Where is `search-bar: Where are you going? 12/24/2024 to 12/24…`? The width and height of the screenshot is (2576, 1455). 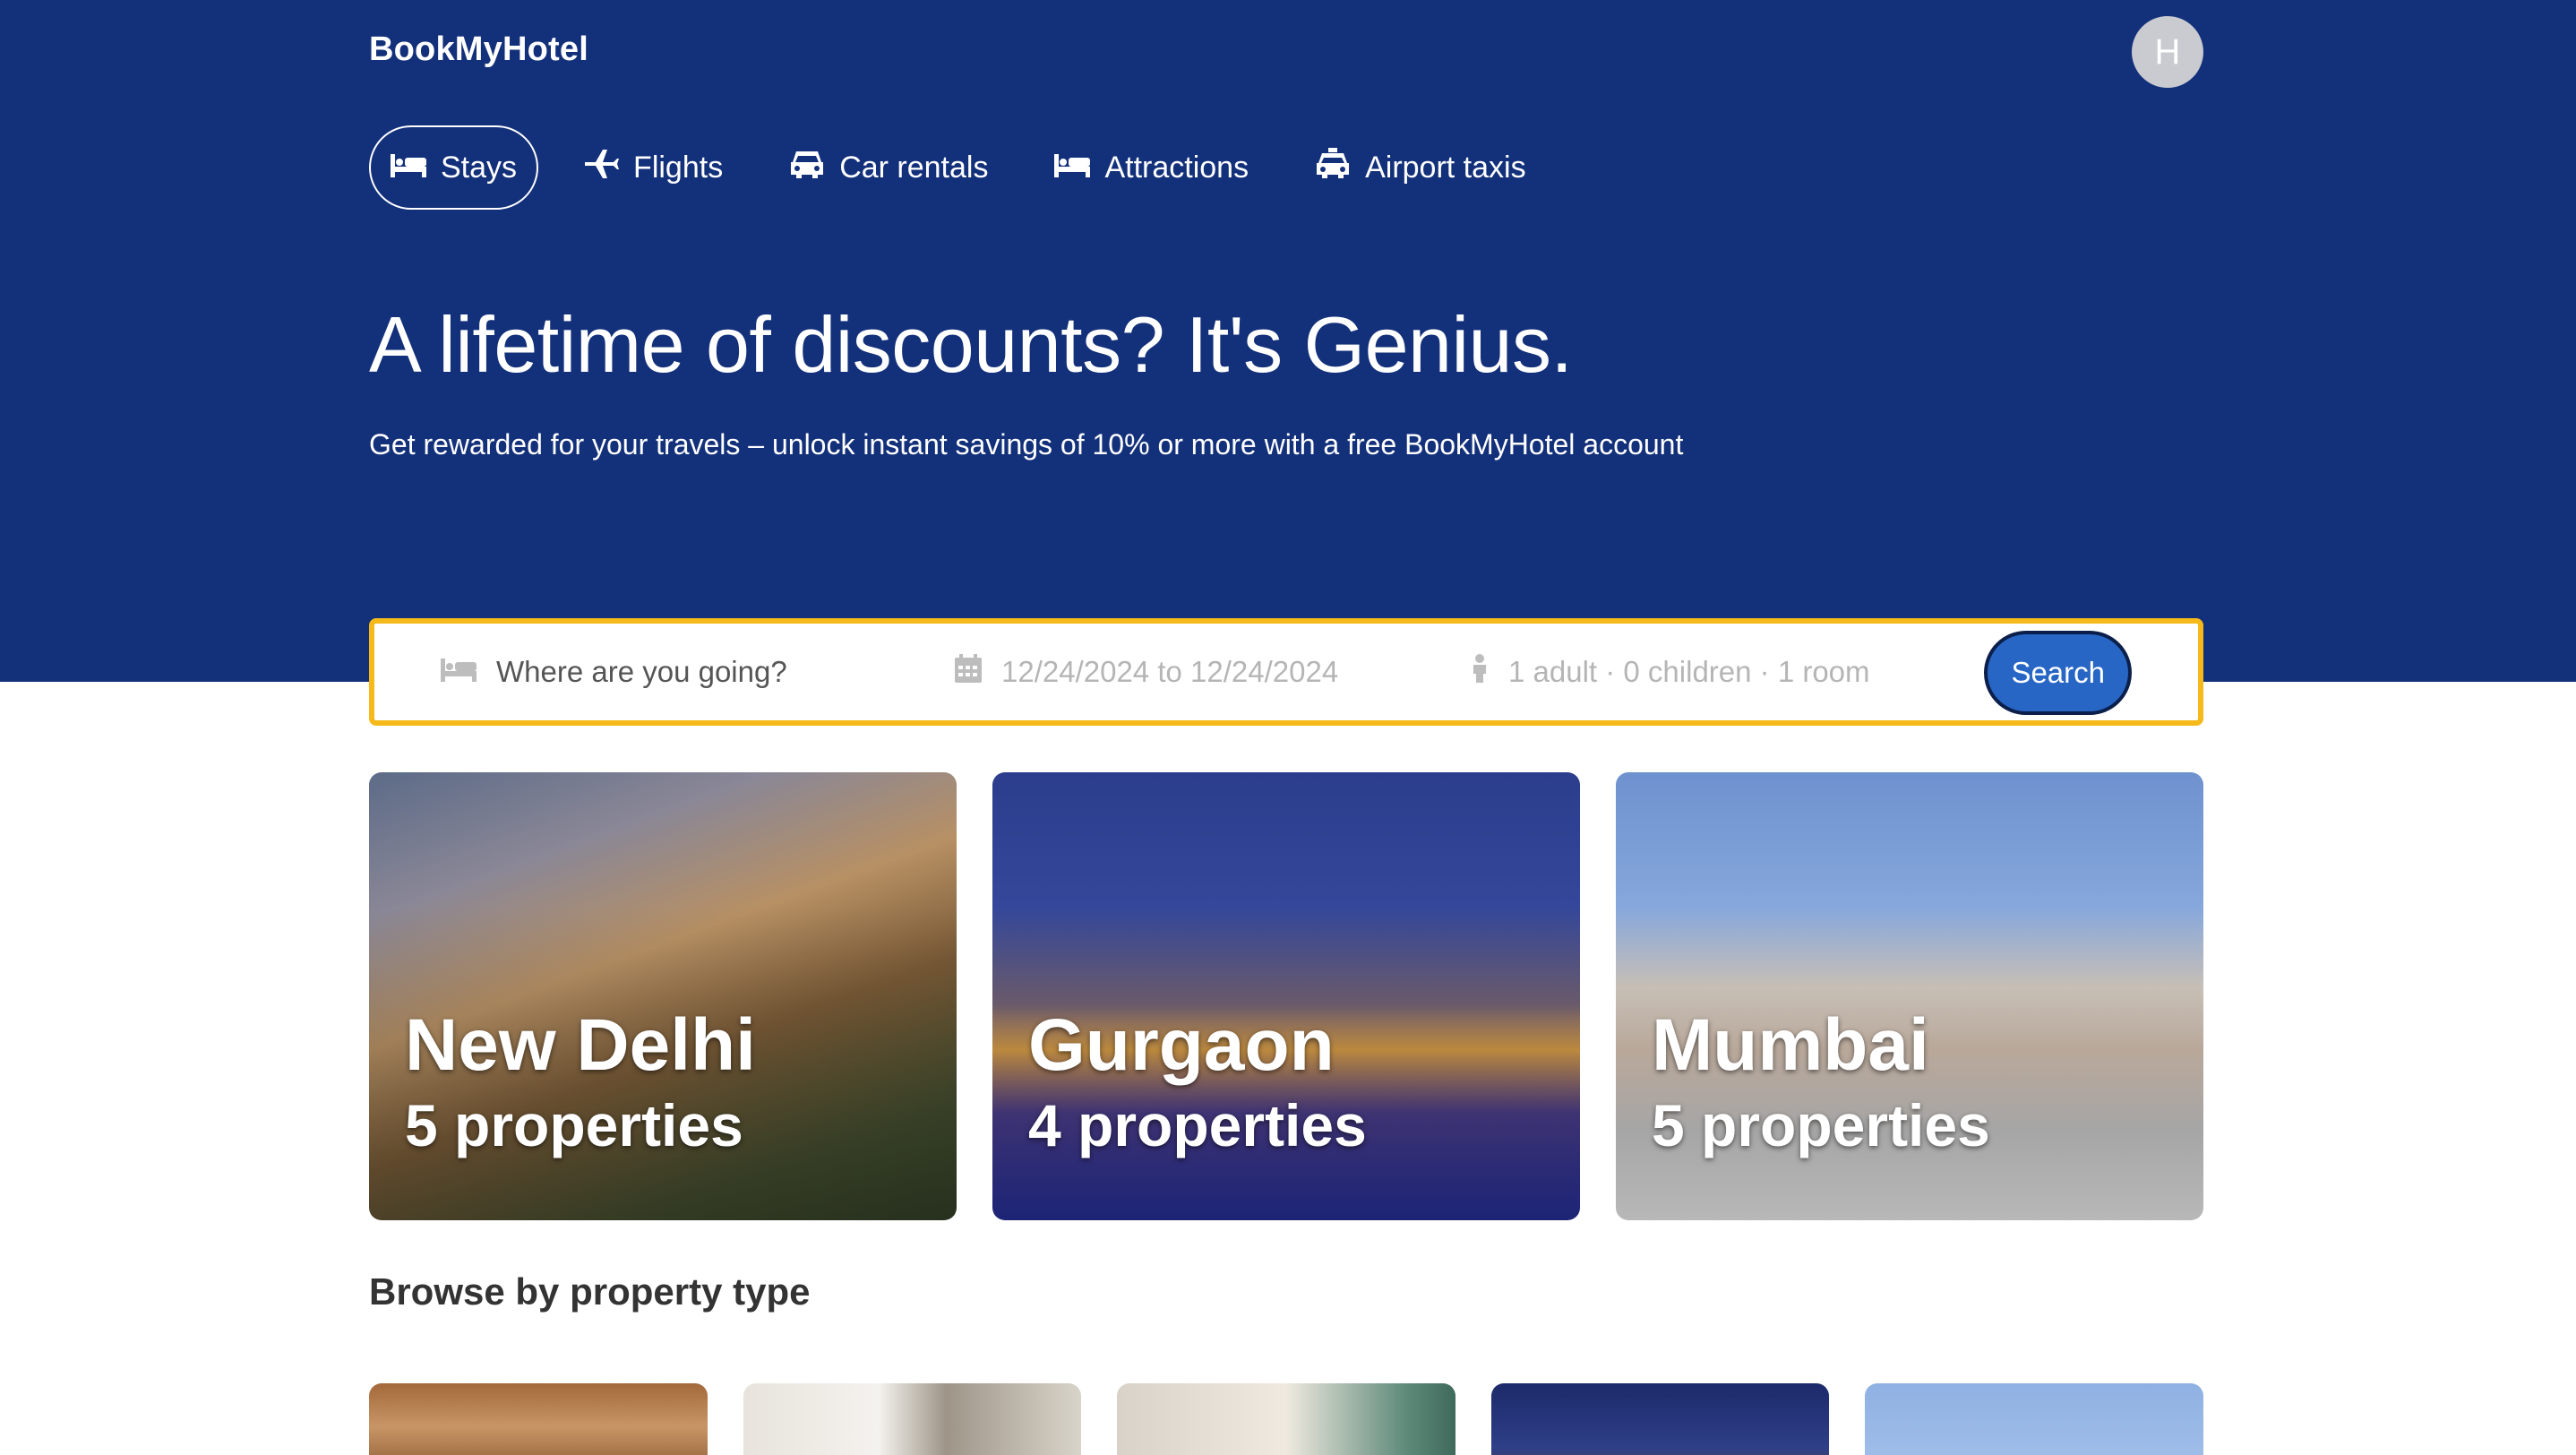 search-bar: Where are you going? 12/24/2024 to 12/24… is located at coordinates (1286, 672).